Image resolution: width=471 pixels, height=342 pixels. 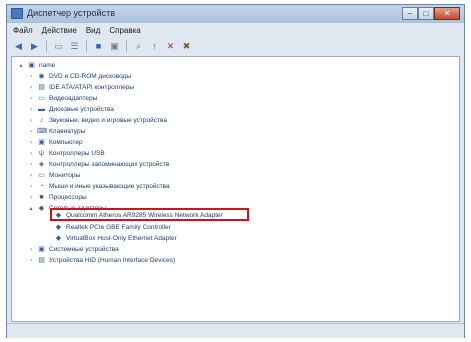 What do you see at coordinates (109, 164) in the screenshot?
I see `tree-item-label: Контроллеры запоминающих устройств` at bounding box center [109, 164].